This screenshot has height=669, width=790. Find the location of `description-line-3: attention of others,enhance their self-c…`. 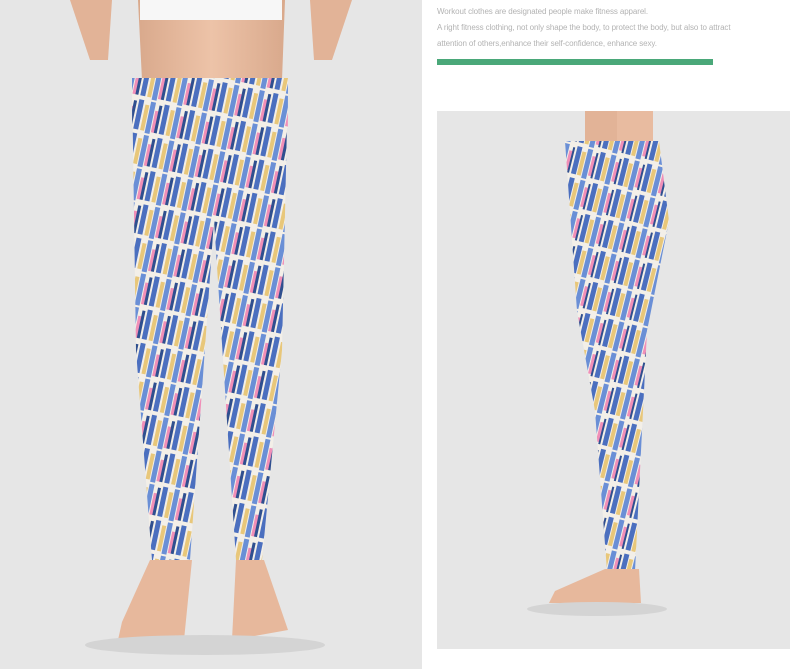

description-line-3: attention of others,enhance their self-c… is located at coordinates (547, 43).